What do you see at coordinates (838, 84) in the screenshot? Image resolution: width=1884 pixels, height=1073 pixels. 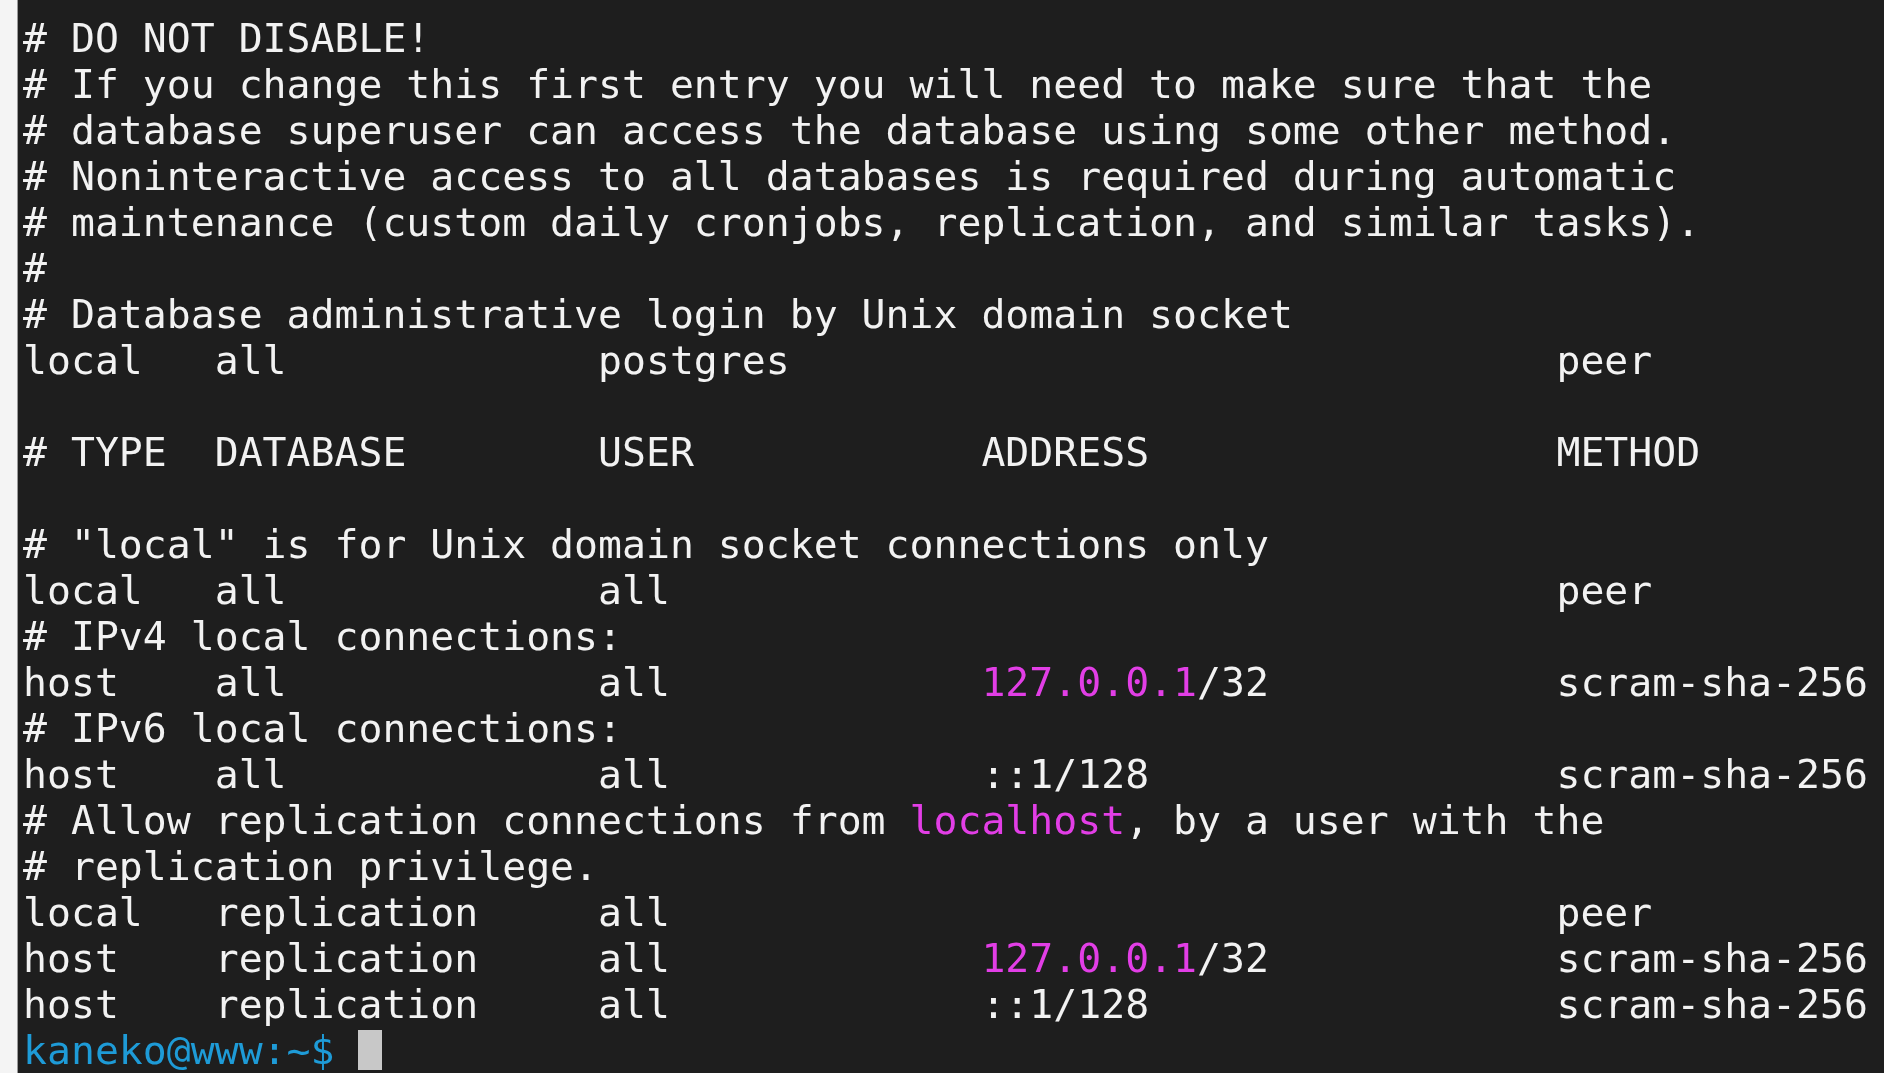 I see `comment-line: # If you change this first entry you will need to make sure that the` at bounding box center [838, 84].